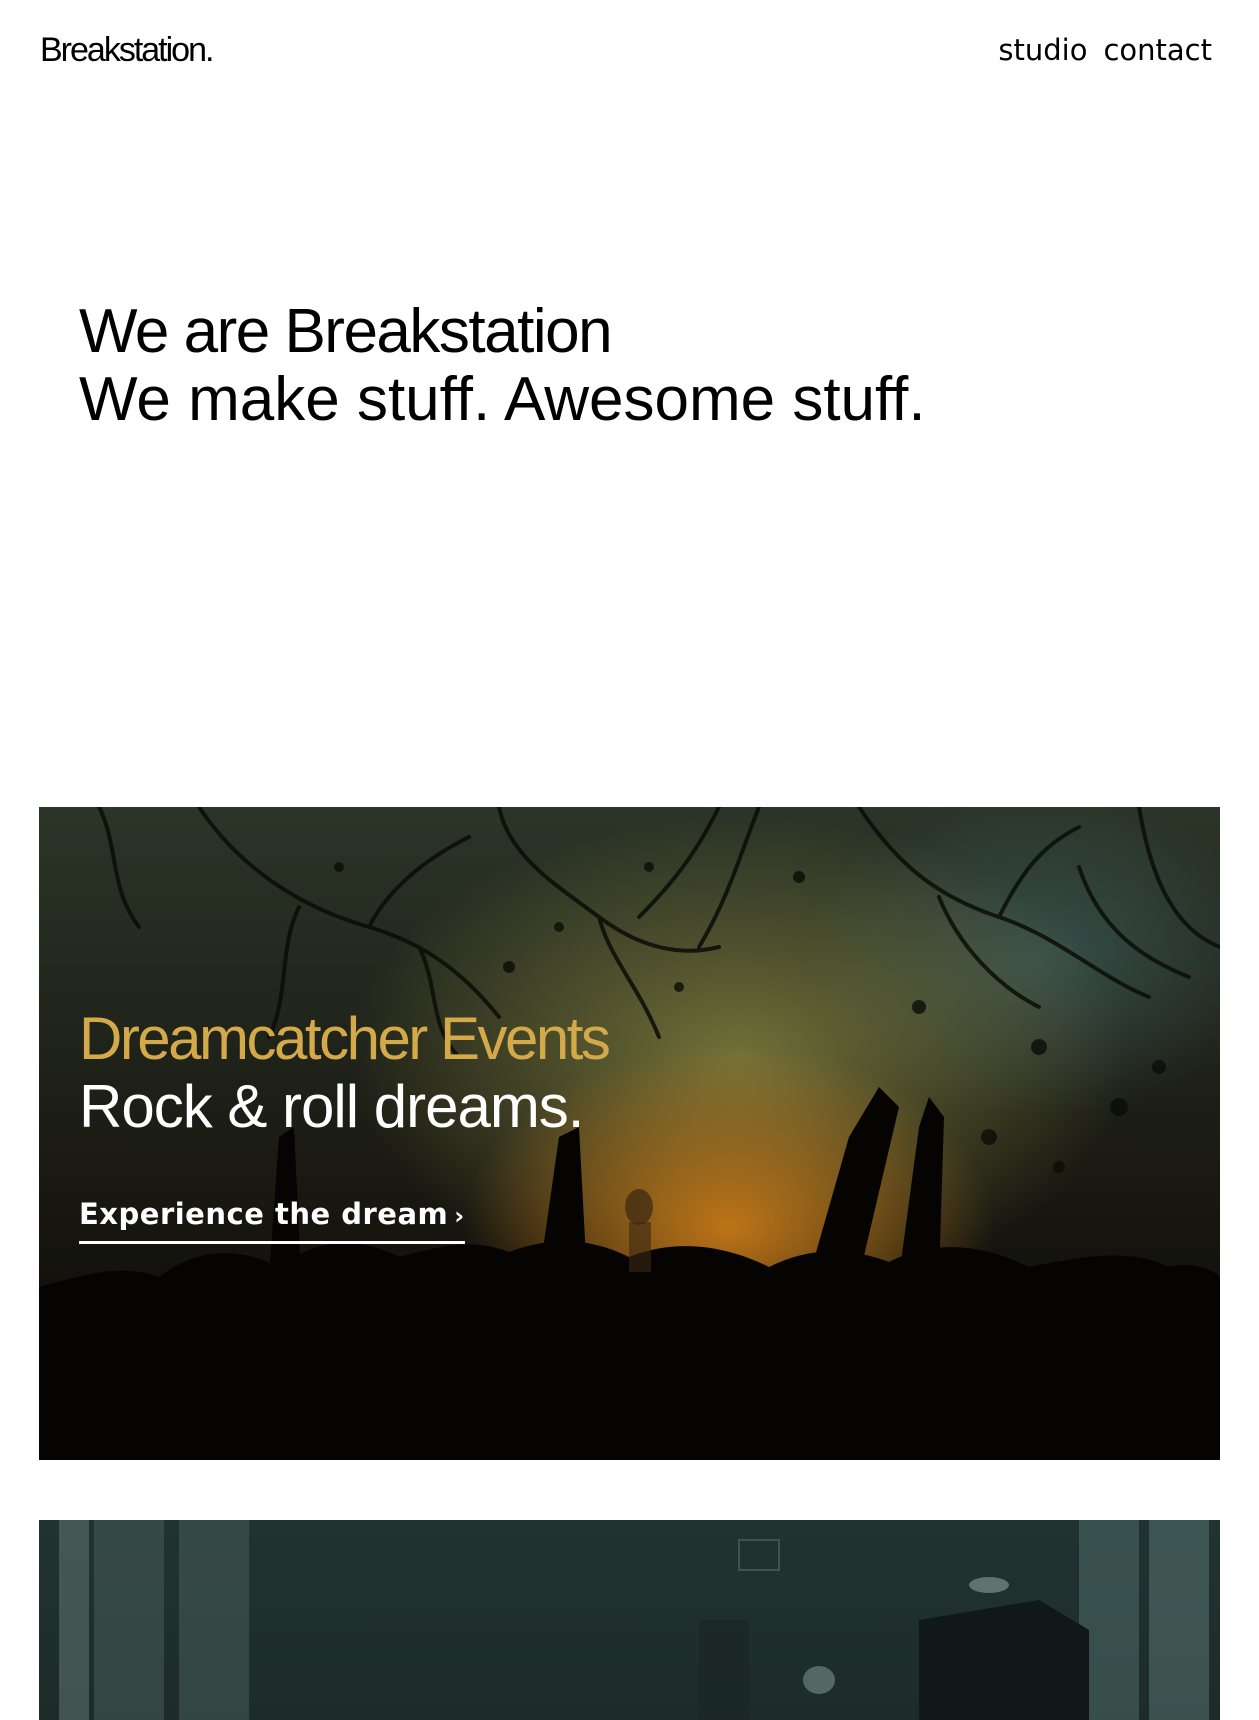 The width and height of the screenshot is (1259, 1720). What do you see at coordinates (1157, 50) in the screenshot?
I see `nav-link-contact: contact` at bounding box center [1157, 50].